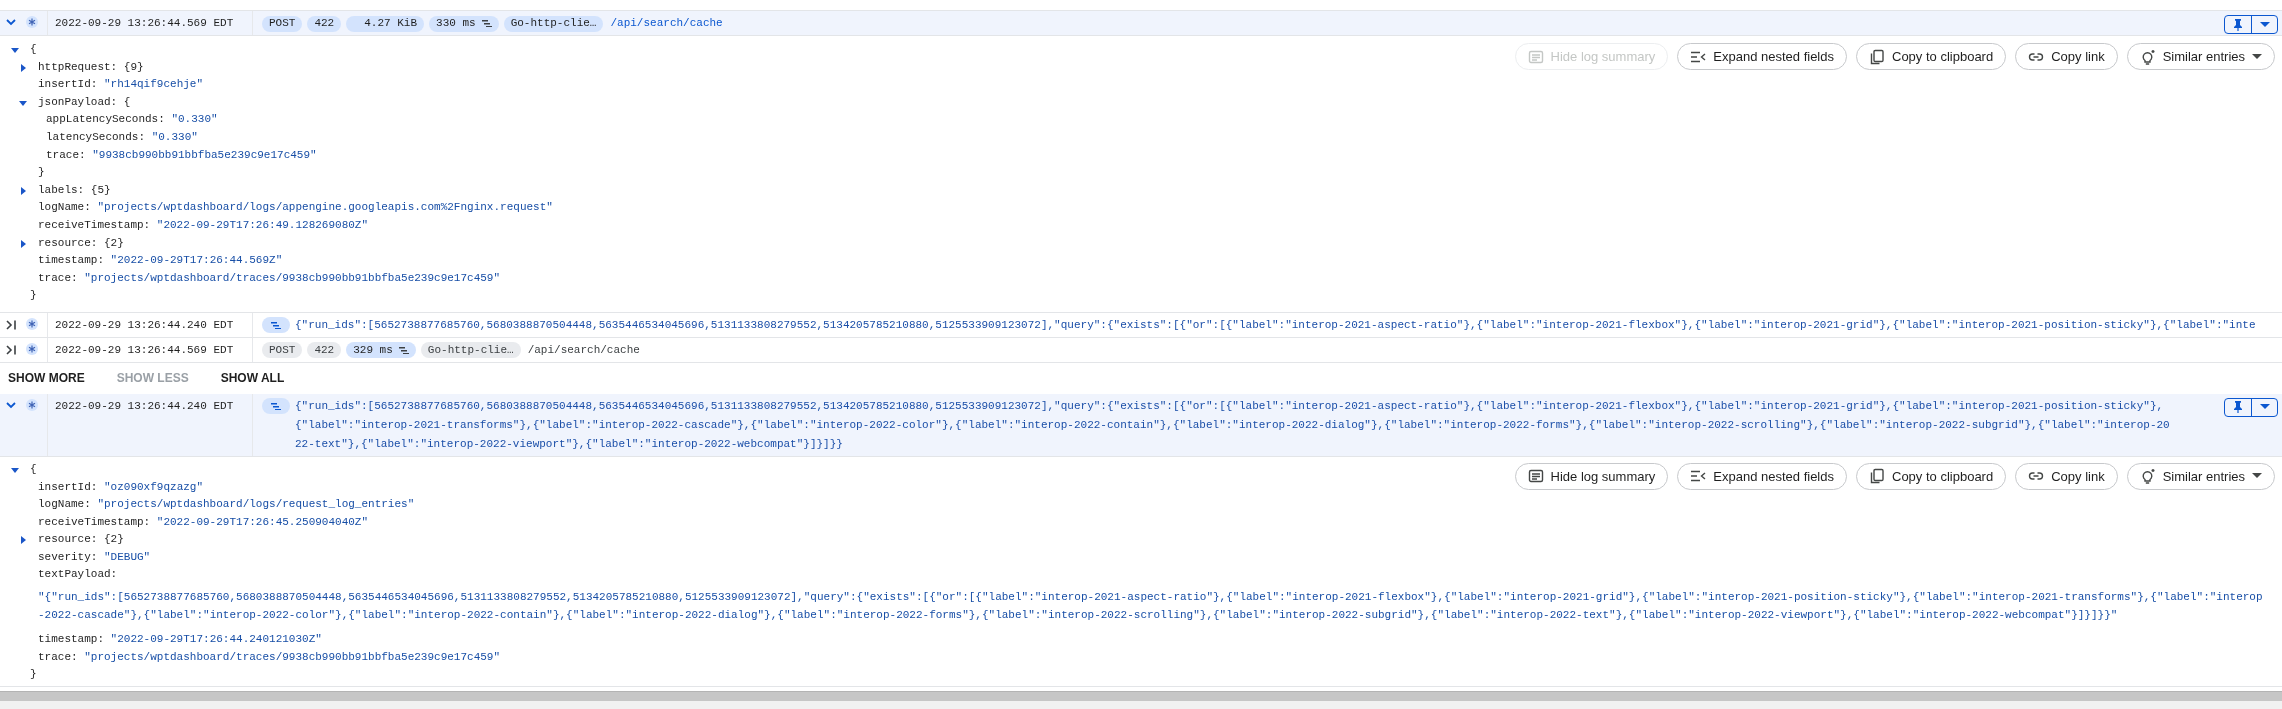 This screenshot has height=709, width=2282. Describe the element at coordinates (216, 639) in the screenshot. I see `json-value: "2022-09-29T17:26:44.240121030Z"` at that location.